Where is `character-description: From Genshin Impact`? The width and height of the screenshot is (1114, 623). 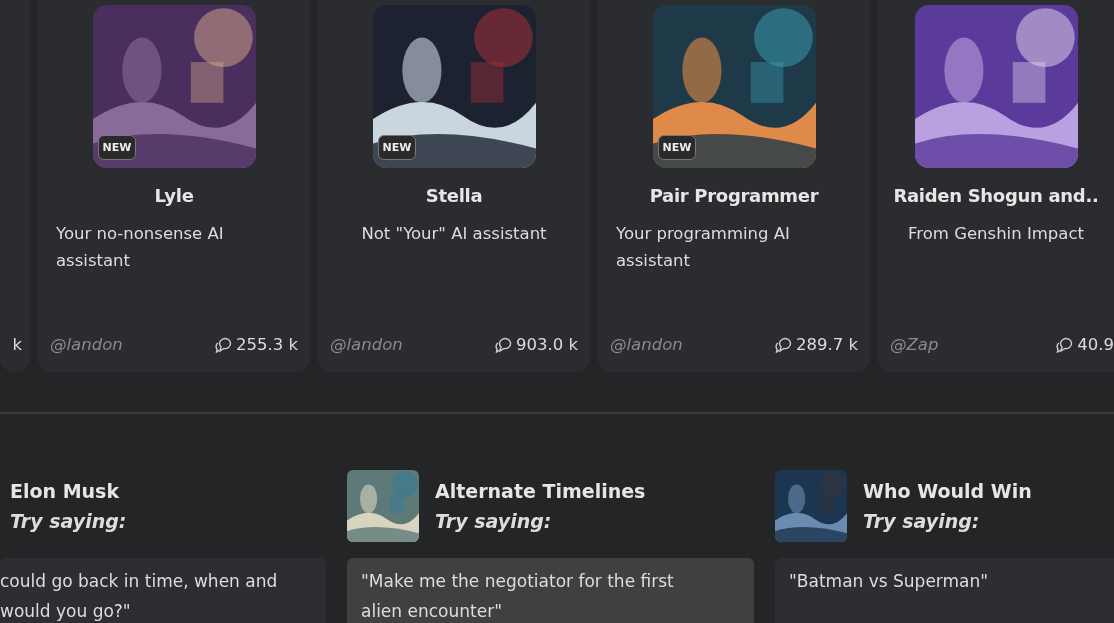
character-description: From Genshin Impact is located at coordinates (996, 233).